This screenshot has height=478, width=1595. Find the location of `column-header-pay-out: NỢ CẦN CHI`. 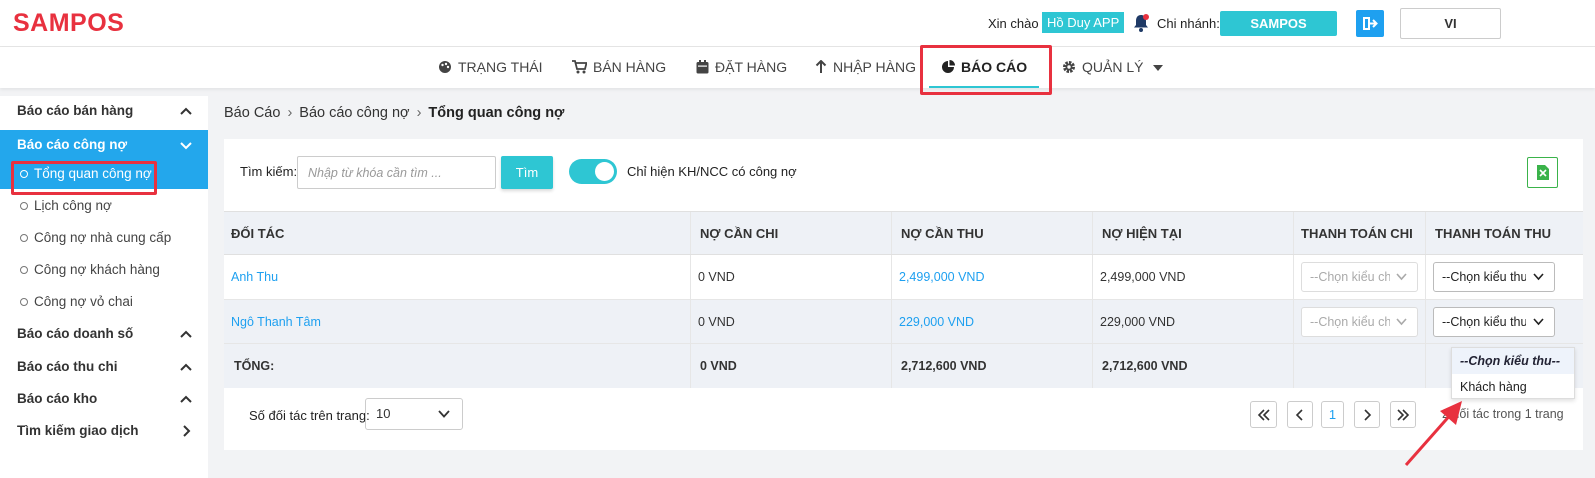

column-header-pay-out: NỢ CẦN CHI is located at coordinates (791, 233).